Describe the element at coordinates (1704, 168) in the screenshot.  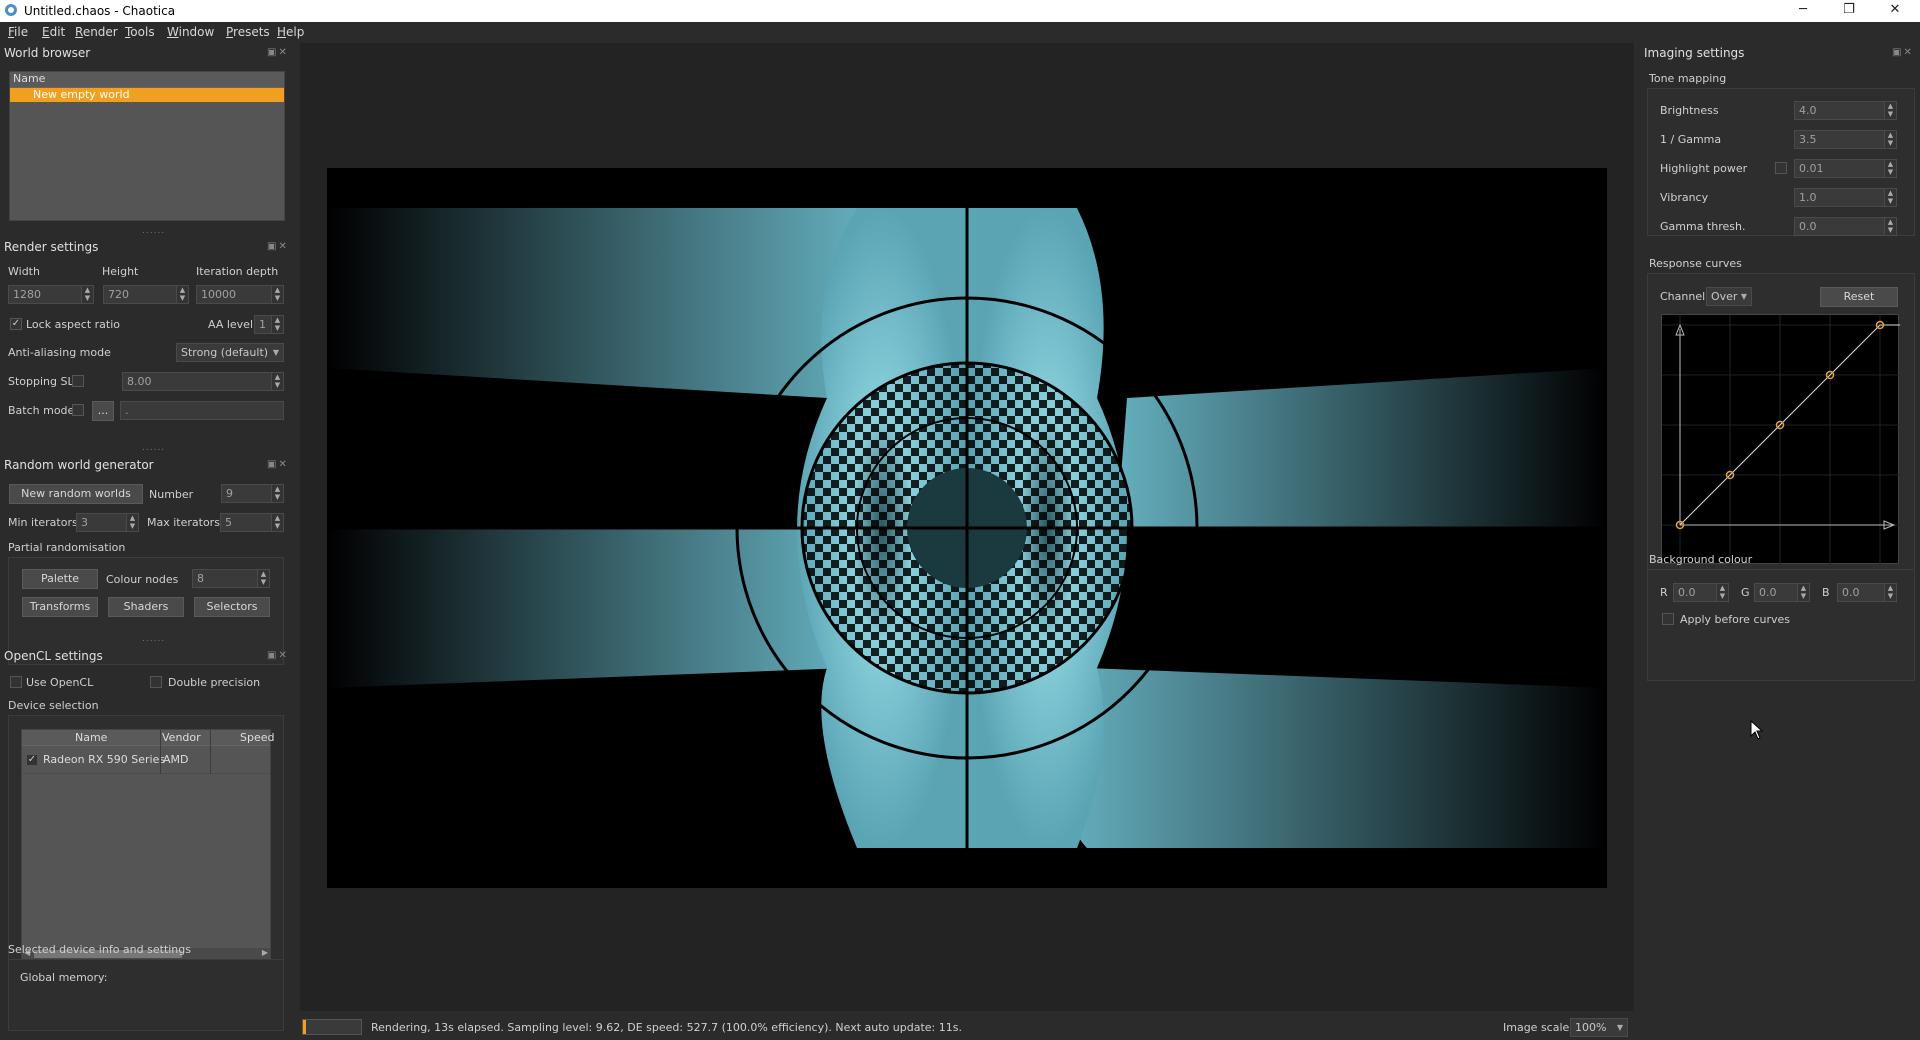
I see `highlight-power-label: Highlight power` at that location.